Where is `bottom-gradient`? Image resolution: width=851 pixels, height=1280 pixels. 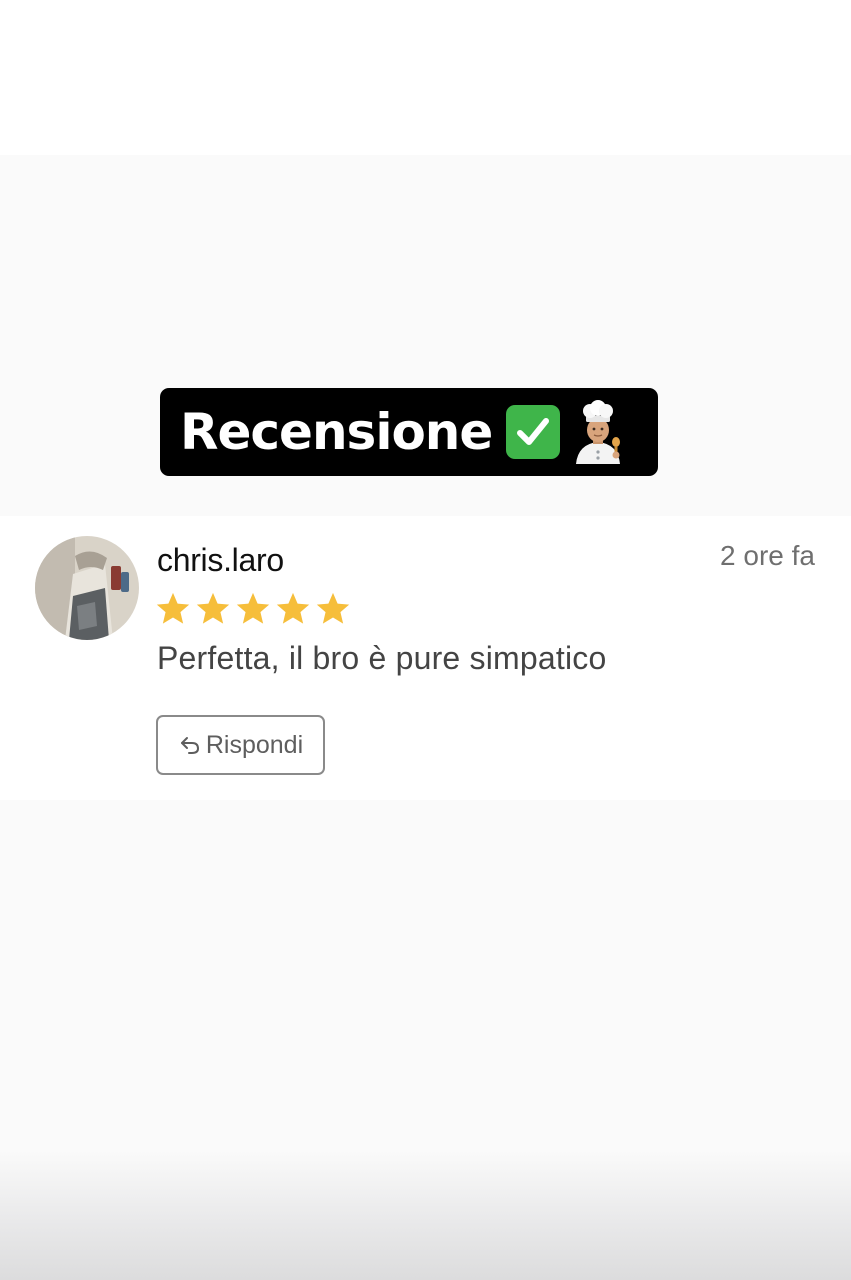 bottom-gradient is located at coordinates (425, 1215).